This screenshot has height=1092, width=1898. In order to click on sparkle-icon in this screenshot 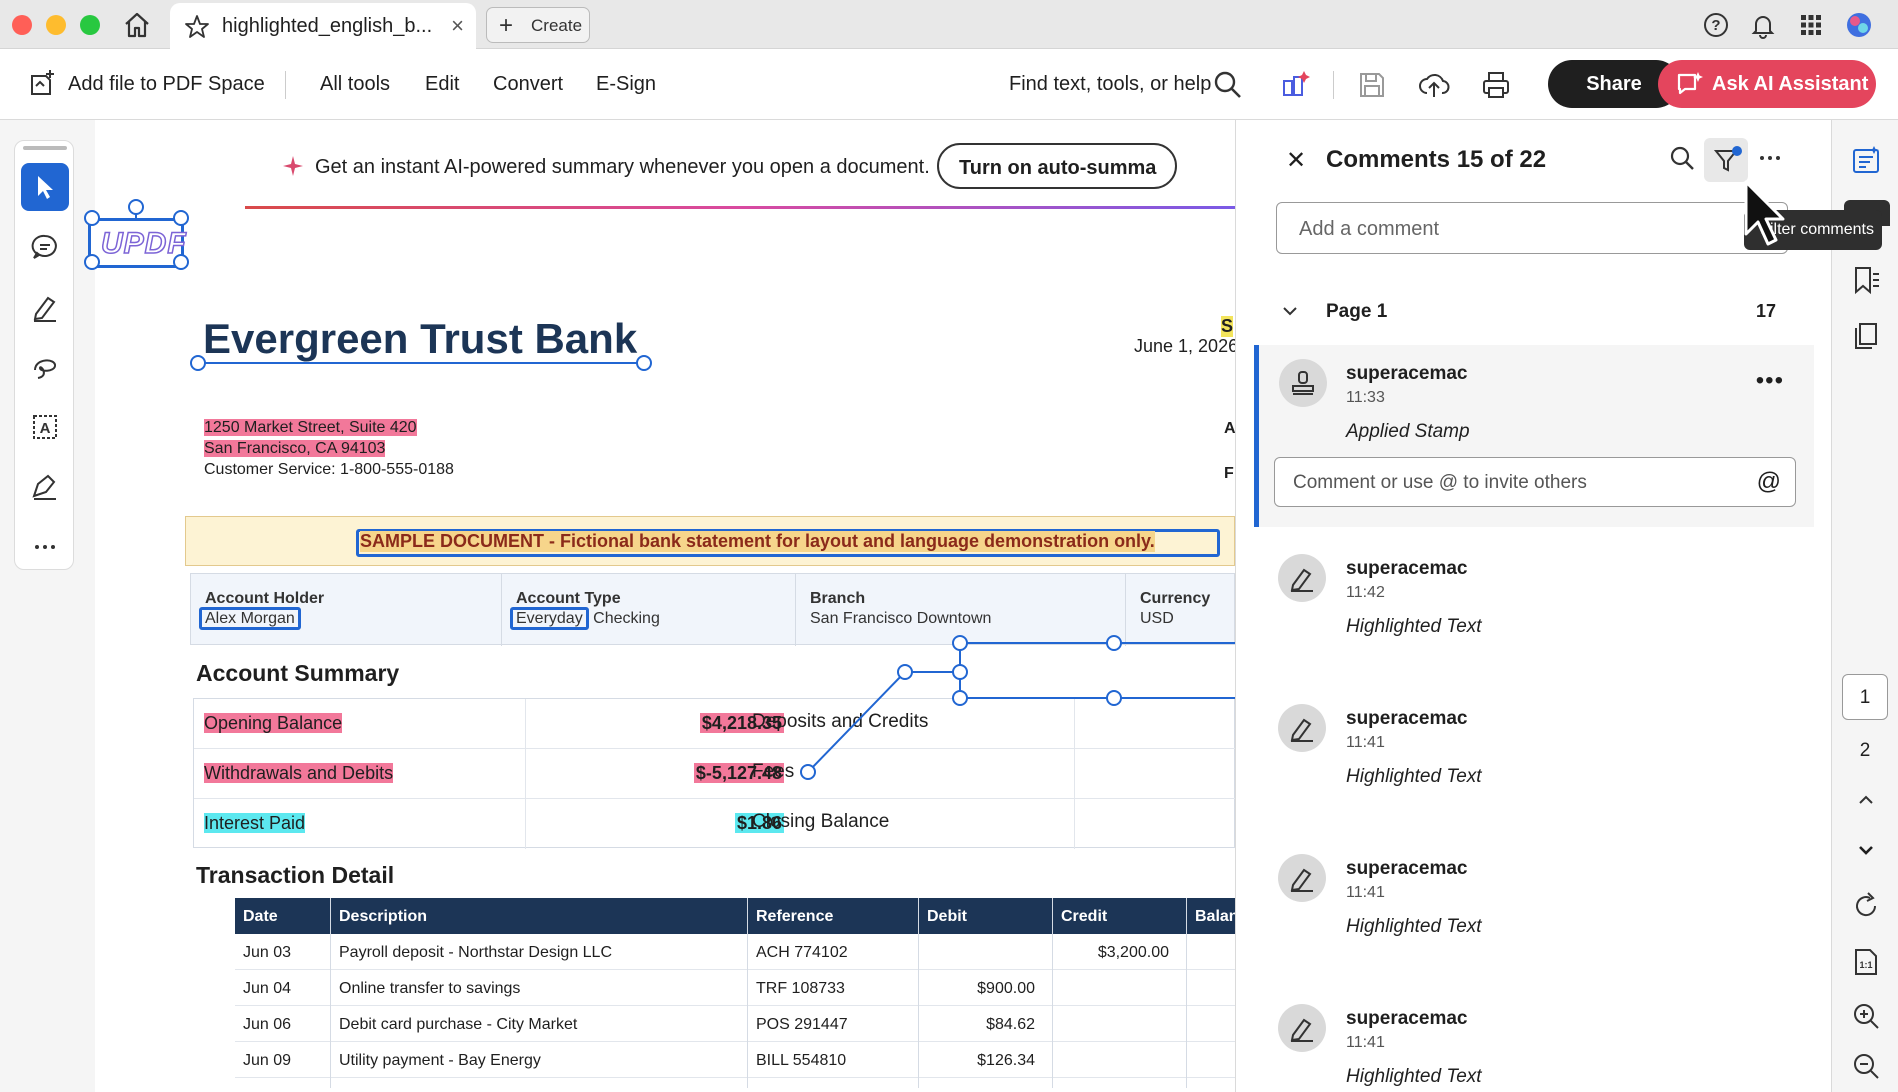, I will do `click(293, 168)`.